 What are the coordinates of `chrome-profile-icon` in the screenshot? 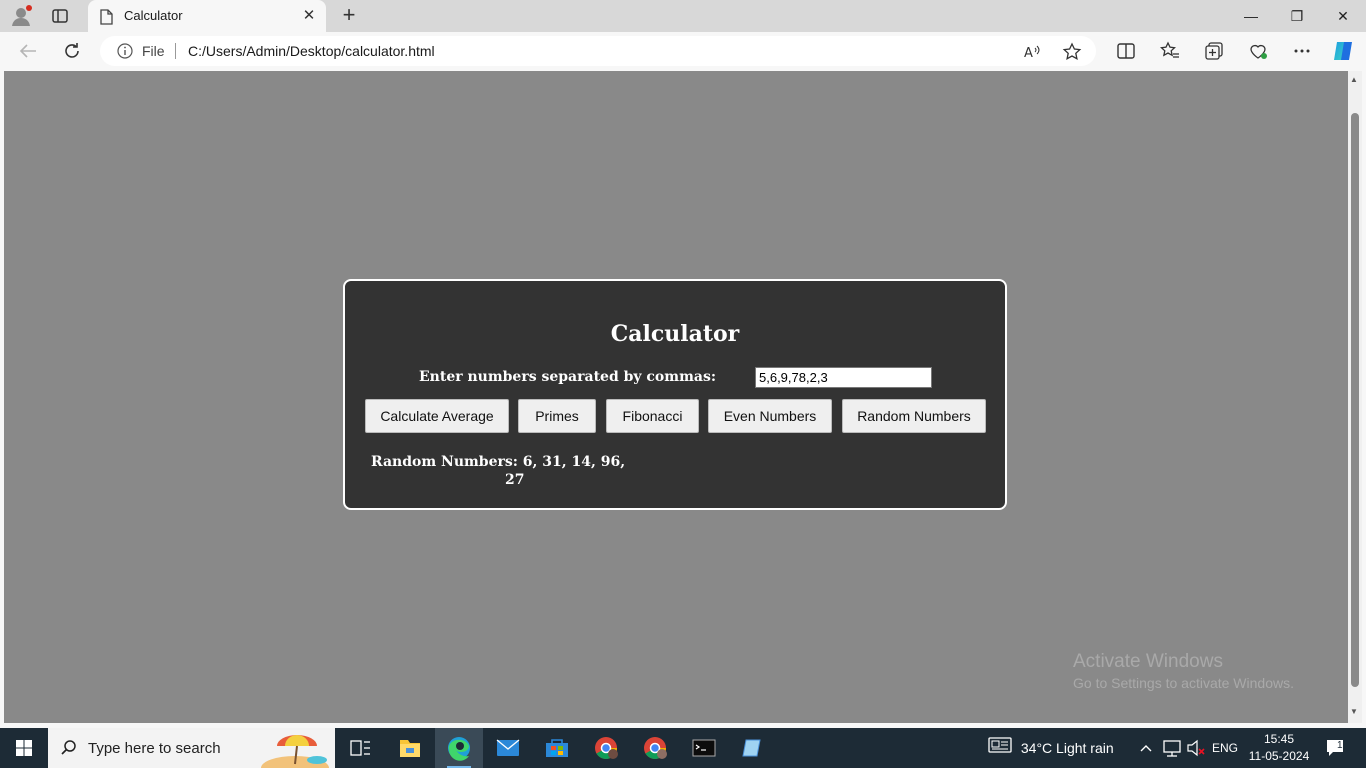 It's located at (606, 748).